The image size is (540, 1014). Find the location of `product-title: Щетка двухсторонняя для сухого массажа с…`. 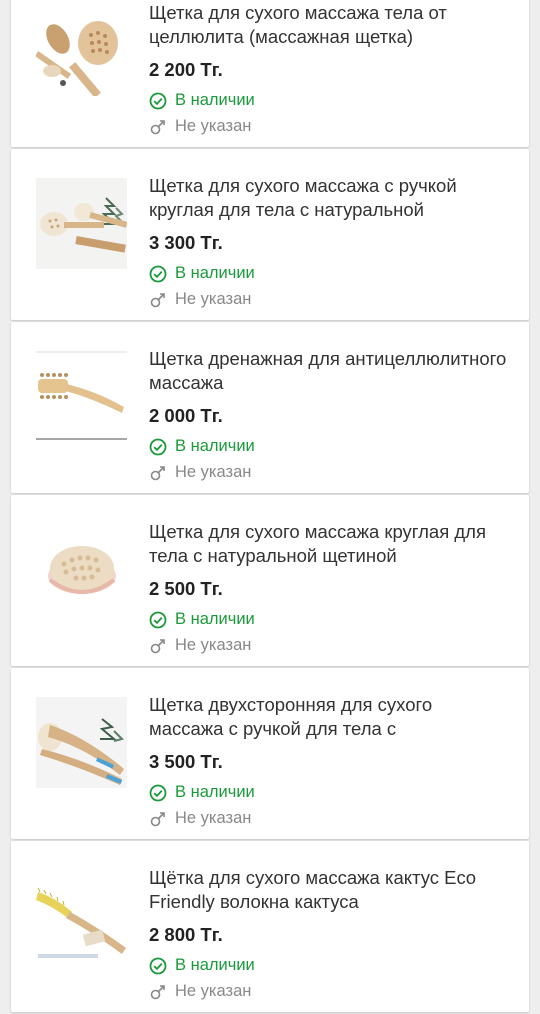

product-title: Щетка двухсторонняя для сухого массажа с… is located at coordinates (329, 717).